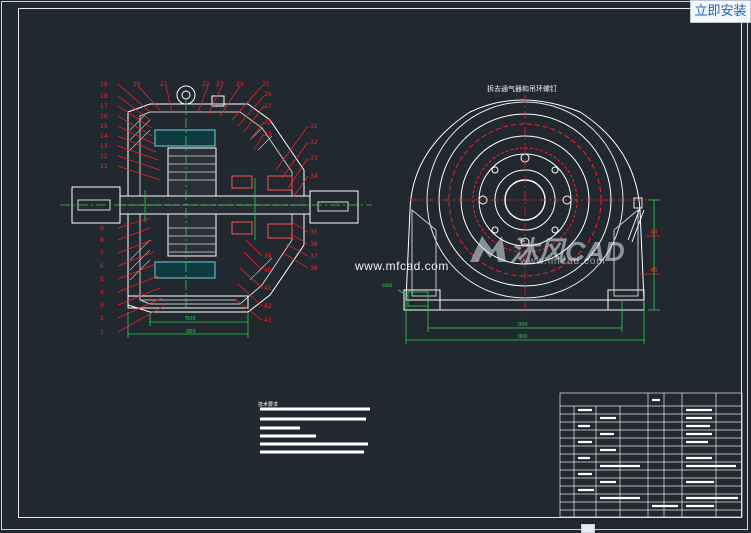 This screenshot has width=751, height=533. What do you see at coordinates (137, 84) in the screenshot?
I see `svg-text: 20` at bounding box center [137, 84].